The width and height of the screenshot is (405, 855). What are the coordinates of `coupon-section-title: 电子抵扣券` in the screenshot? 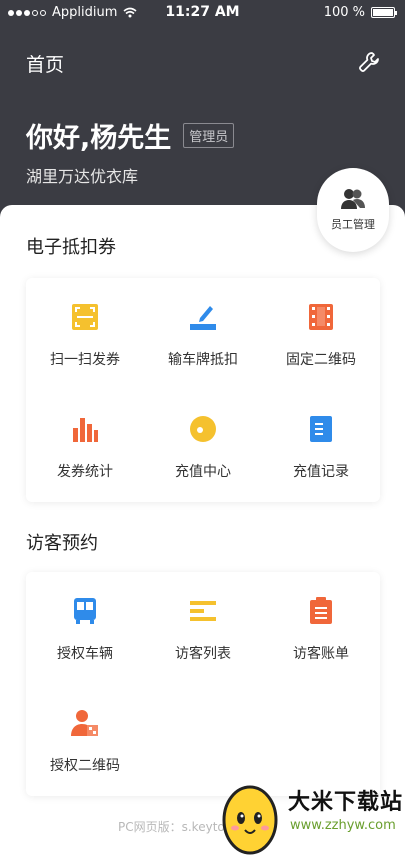 It's located at (71, 247).